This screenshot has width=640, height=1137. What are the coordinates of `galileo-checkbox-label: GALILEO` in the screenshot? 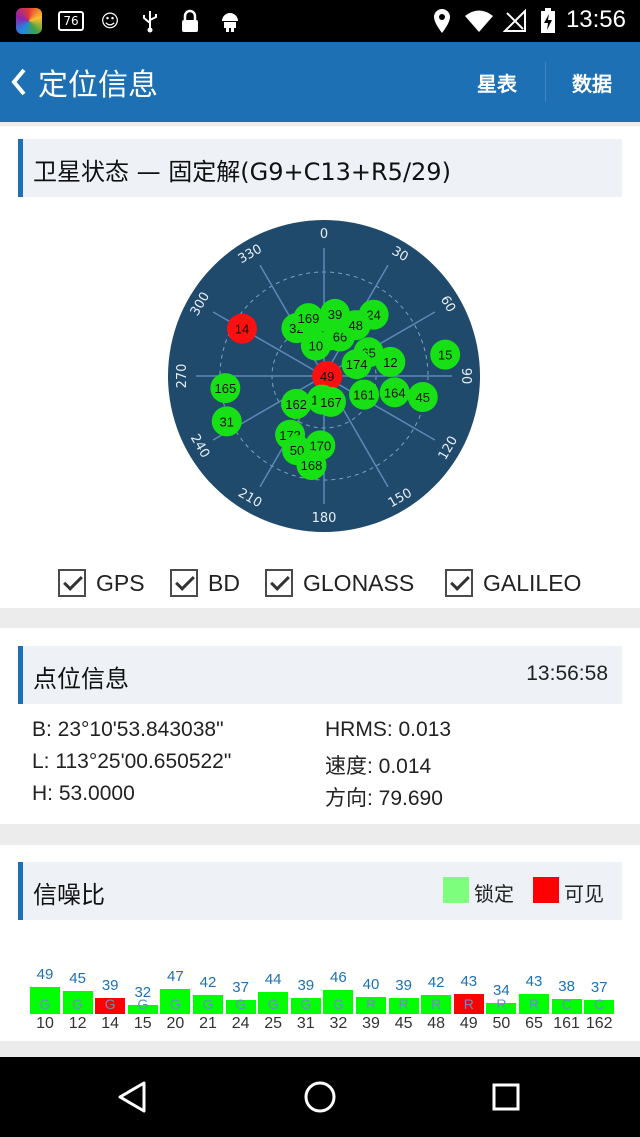 It's located at (532, 582).